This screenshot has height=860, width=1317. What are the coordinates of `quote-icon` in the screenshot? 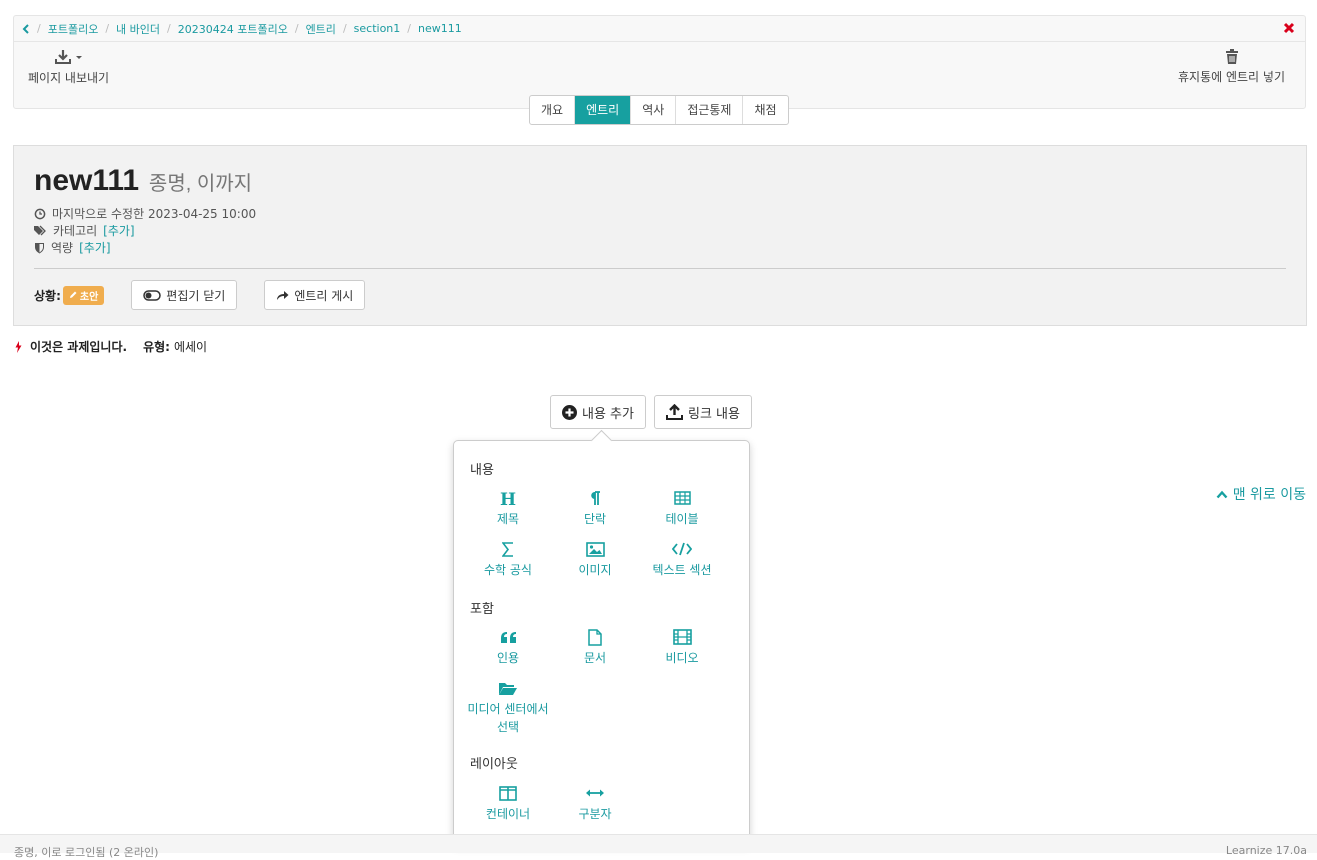 It's located at (508, 637).